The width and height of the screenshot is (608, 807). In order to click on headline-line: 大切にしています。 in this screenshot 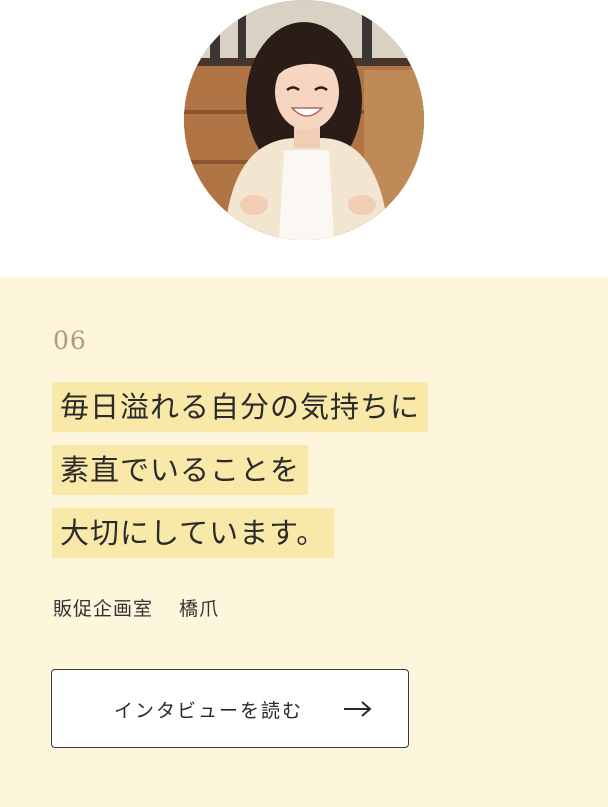, I will do `click(193, 533)`.